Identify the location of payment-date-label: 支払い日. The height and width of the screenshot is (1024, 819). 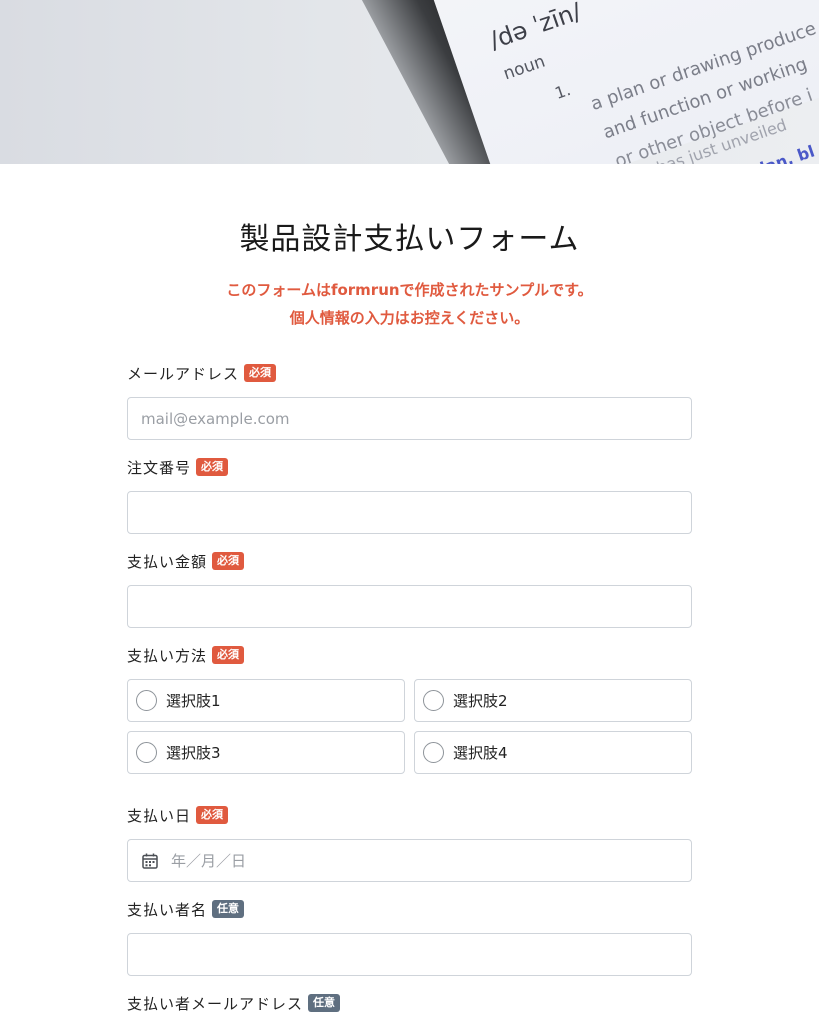
(159, 815).